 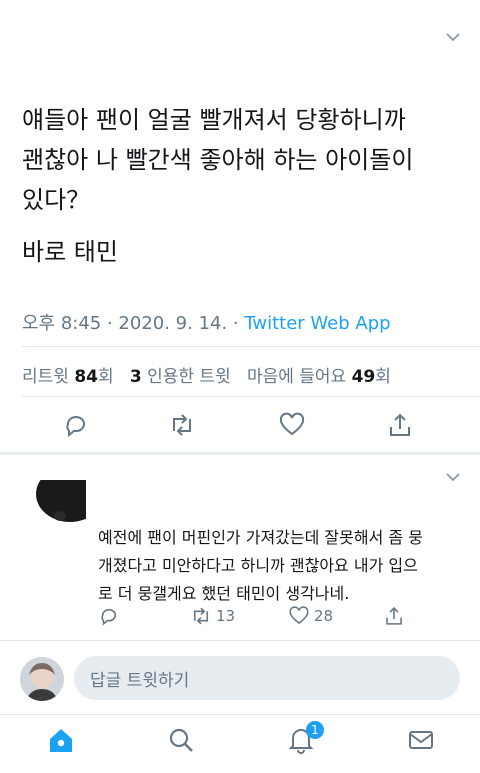 I want to click on reply-reply-button, so click(x=109, y=616).